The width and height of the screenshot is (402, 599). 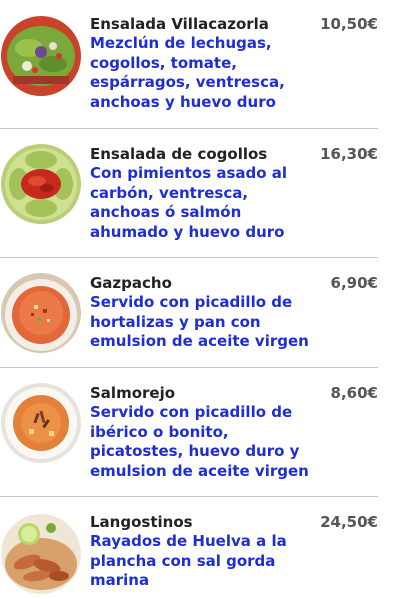 What do you see at coordinates (133, 393) in the screenshot?
I see `dish-name: Salmorejo` at bounding box center [133, 393].